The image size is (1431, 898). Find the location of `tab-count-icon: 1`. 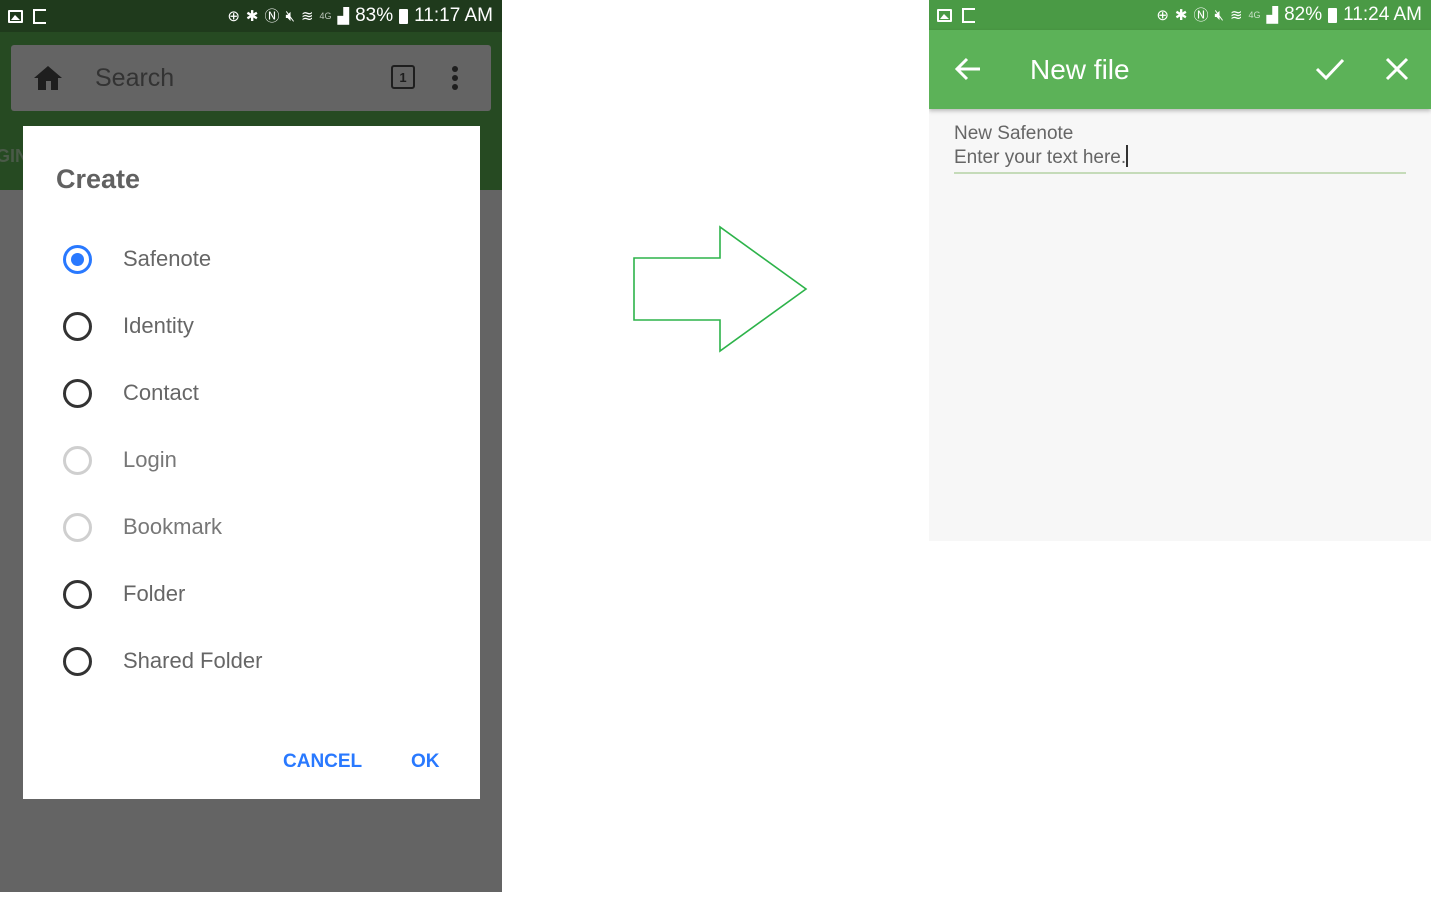

tab-count-icon: 1 is located at coordinates (403, 77).